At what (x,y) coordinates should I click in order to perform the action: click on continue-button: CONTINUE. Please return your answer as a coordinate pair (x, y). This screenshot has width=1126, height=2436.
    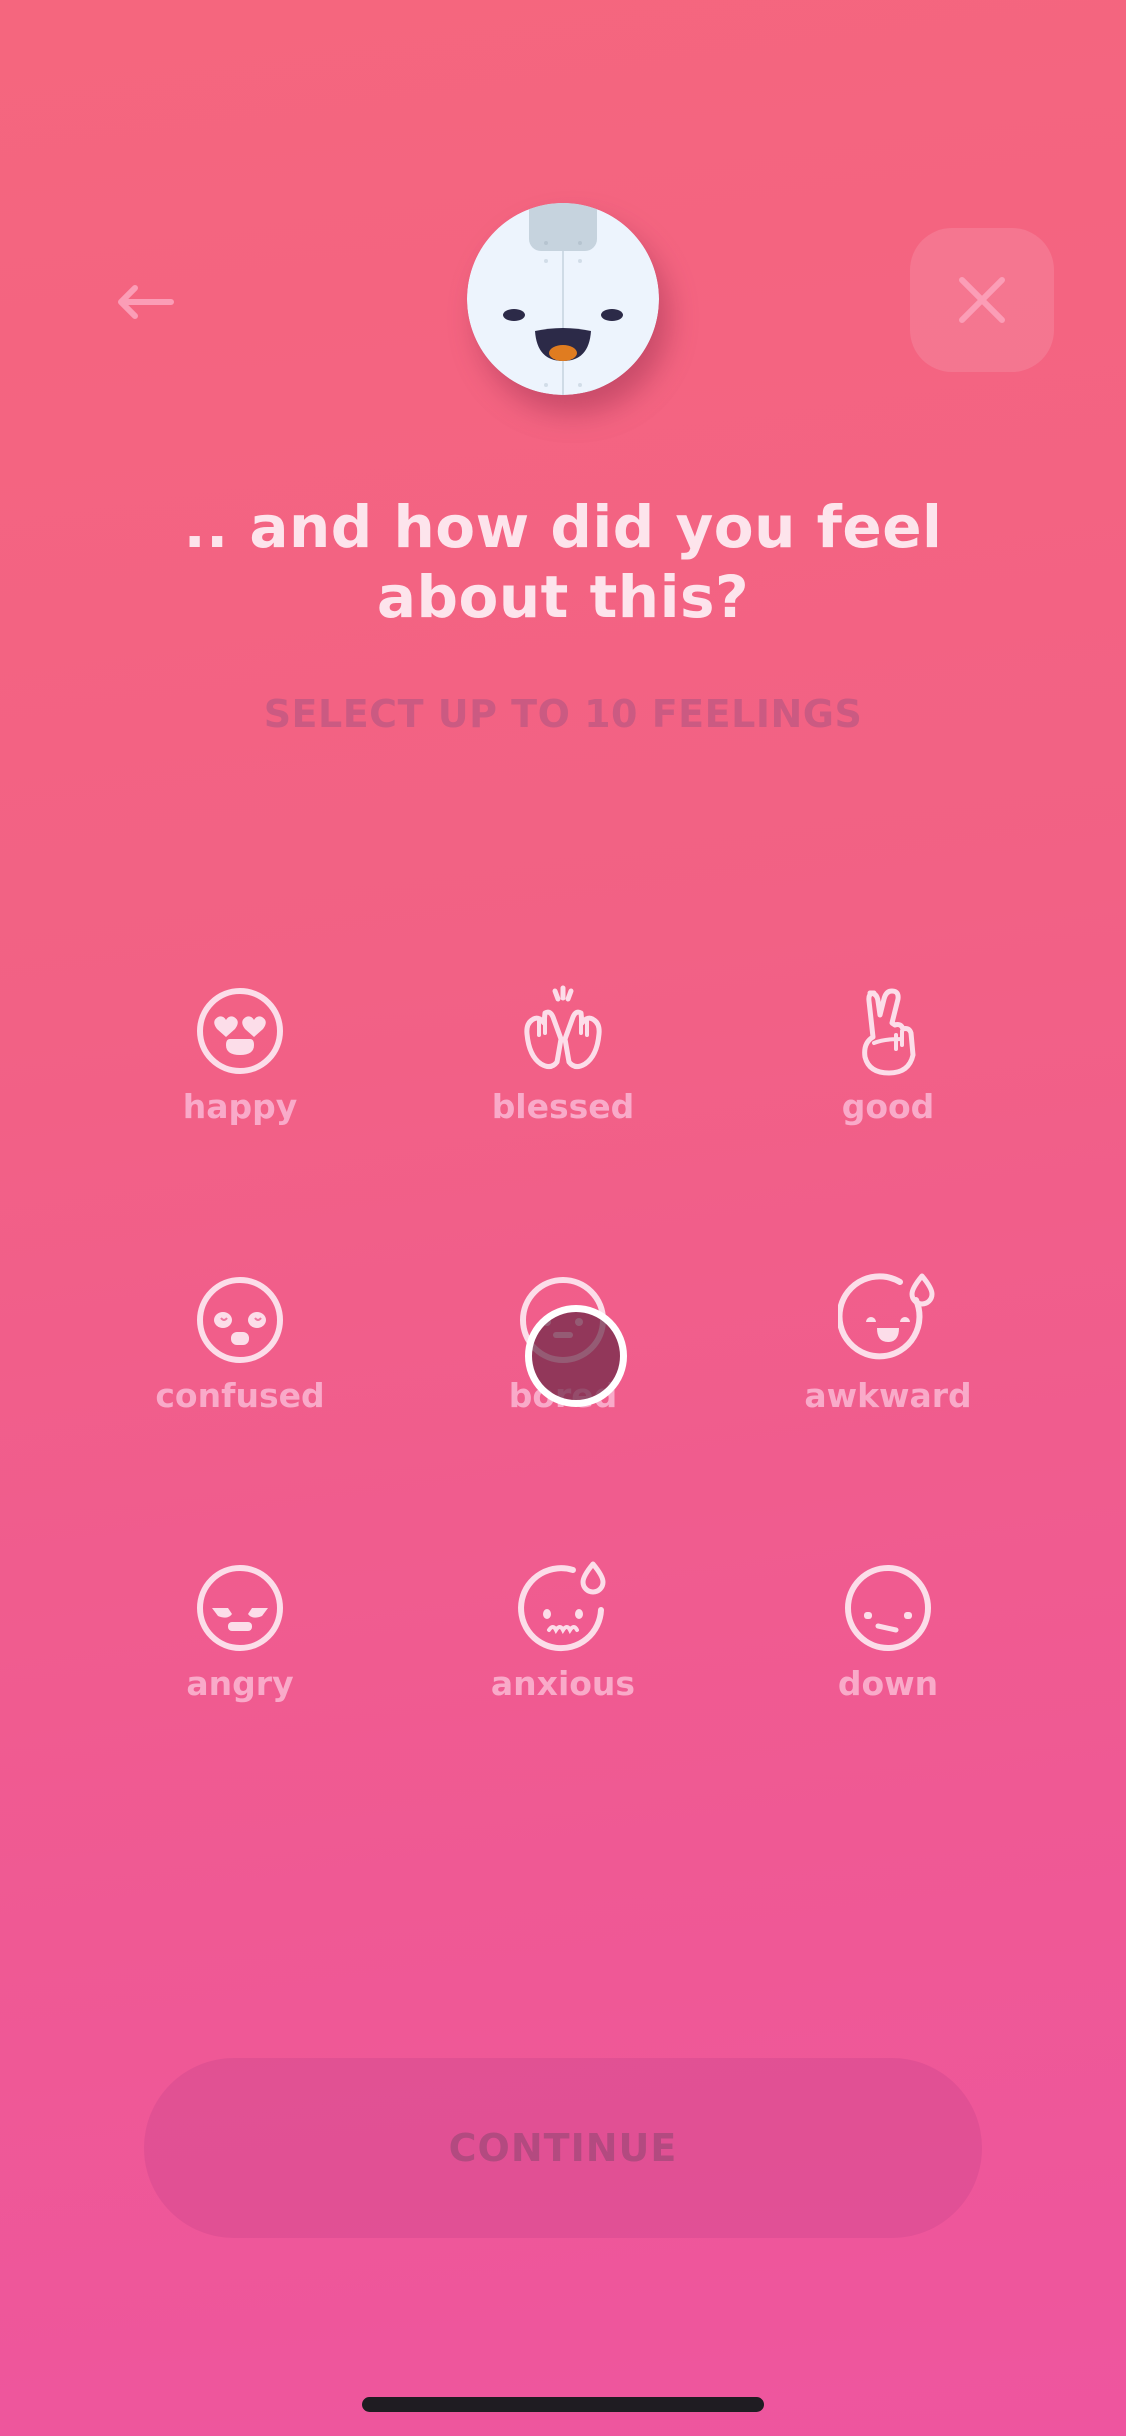
    Looking at the image, I should click on (563, 2148).